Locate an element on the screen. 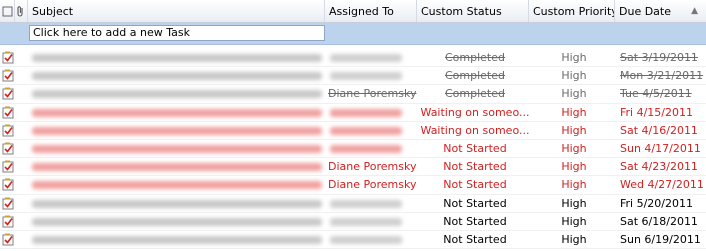 This screenshot has height=251, width=706. column-icon is located at coordinates (7, 11).